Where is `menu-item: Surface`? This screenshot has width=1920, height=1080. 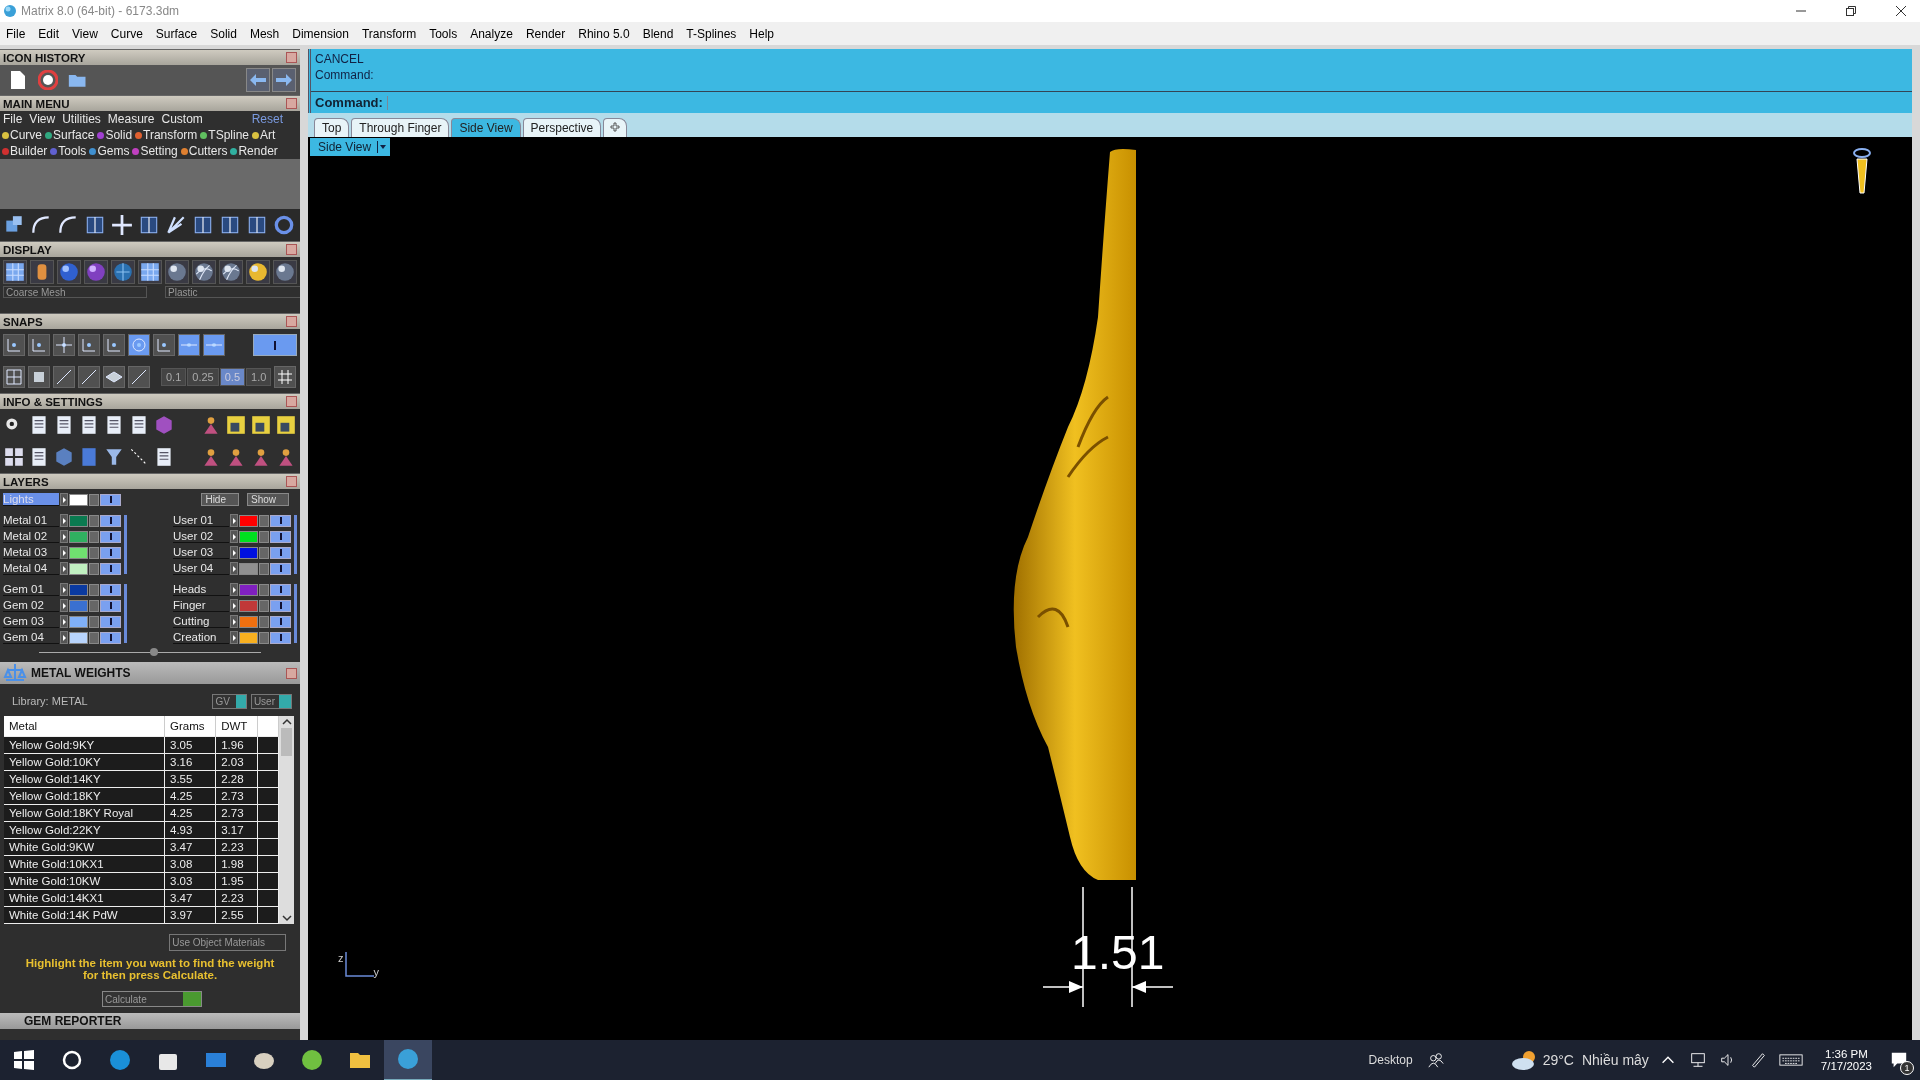 menu-item: Surface is located at coordinates (176, 33).